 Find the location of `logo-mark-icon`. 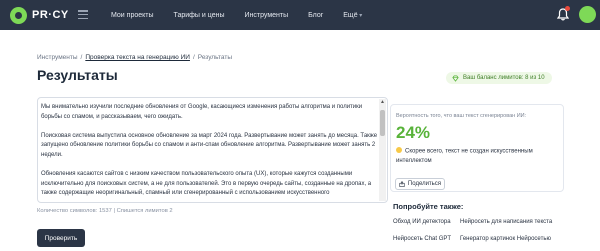

logo-mark-icon is located at coordinates (18, 15).